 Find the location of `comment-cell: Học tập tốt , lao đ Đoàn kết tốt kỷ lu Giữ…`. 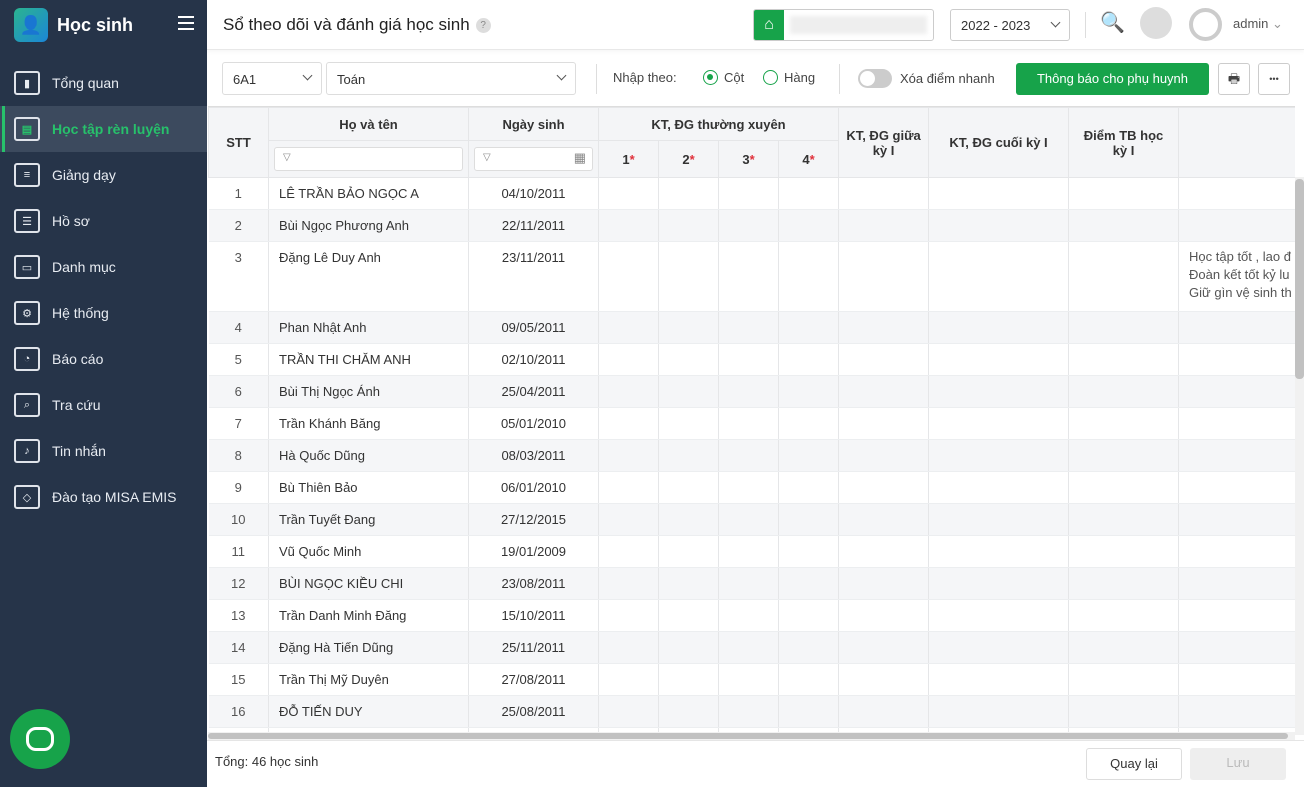

comment-cell: Học tập tốt , lao đ Đoàn kết tốt kỷ lu Giữ… is located at coordinates (1236, 276).